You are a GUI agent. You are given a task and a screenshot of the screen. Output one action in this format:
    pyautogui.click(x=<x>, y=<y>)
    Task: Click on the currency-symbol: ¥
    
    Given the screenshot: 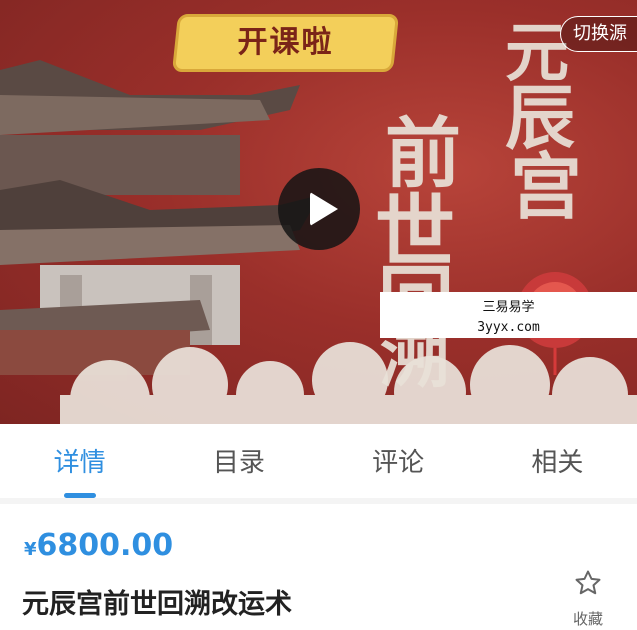 What is the action you would take?
    pyautogui.click(x=30, y=549)
    